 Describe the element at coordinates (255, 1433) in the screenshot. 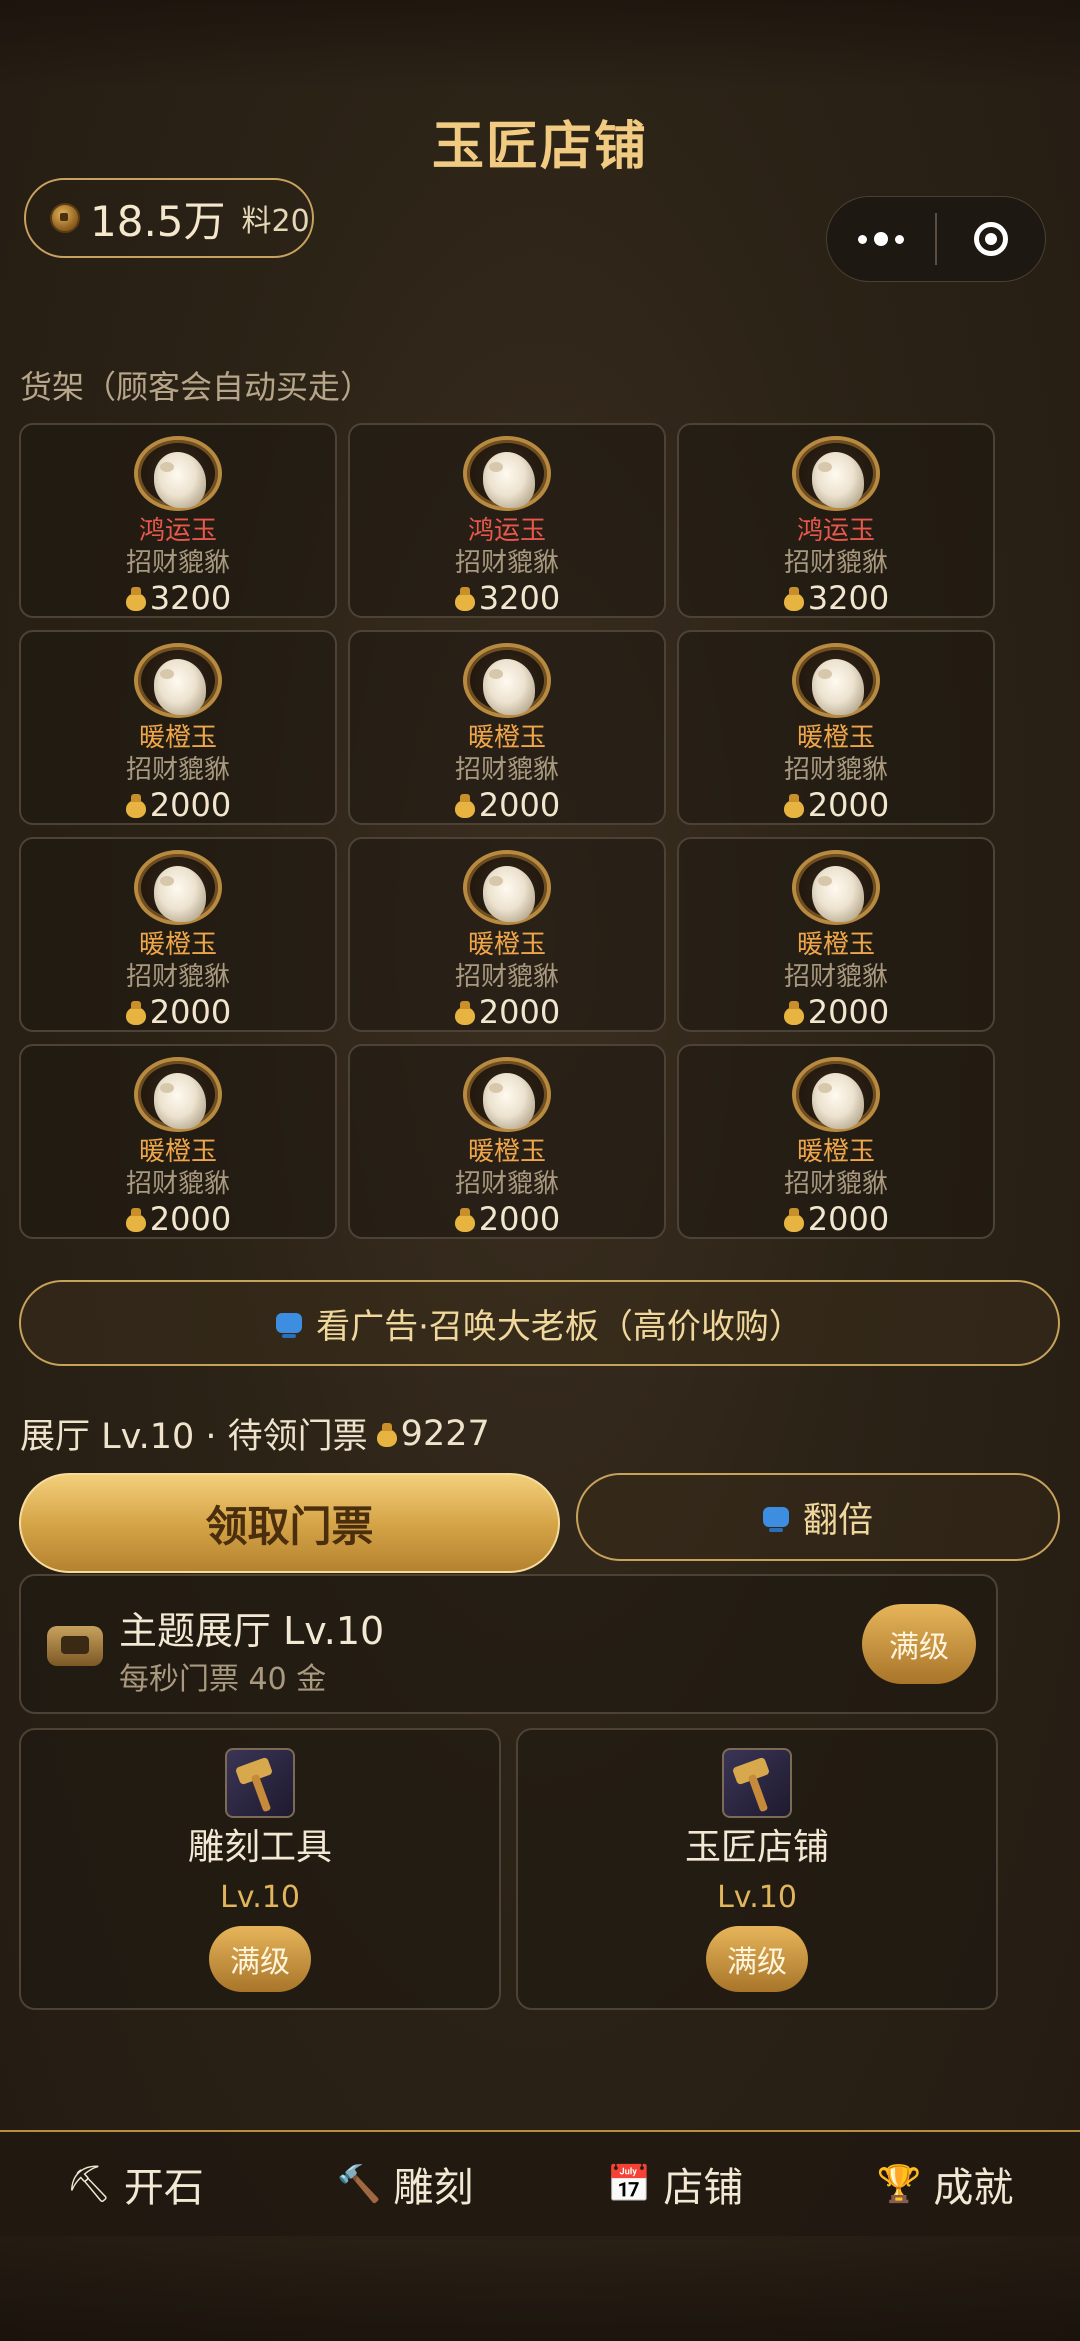

I see `hall-status: 展厅 Lv.10 · 待领门票 9227` at that location.